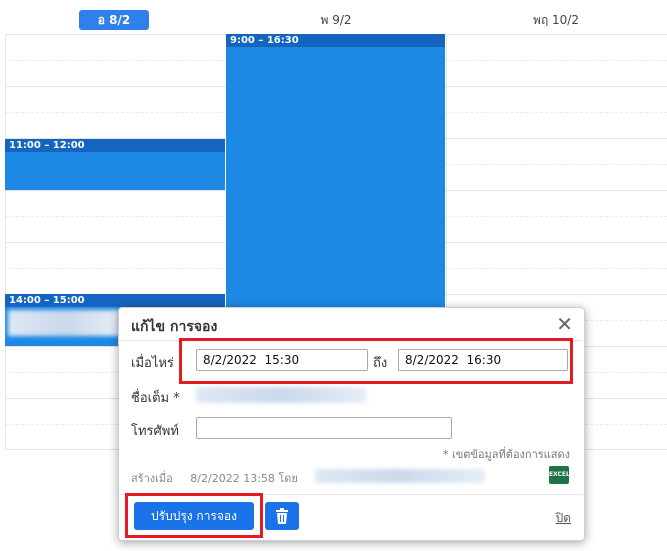  What do you see at coordinates (64, 323) in the screenshot?
I see `blurred-event-detail` at bounding box center [64, 323].